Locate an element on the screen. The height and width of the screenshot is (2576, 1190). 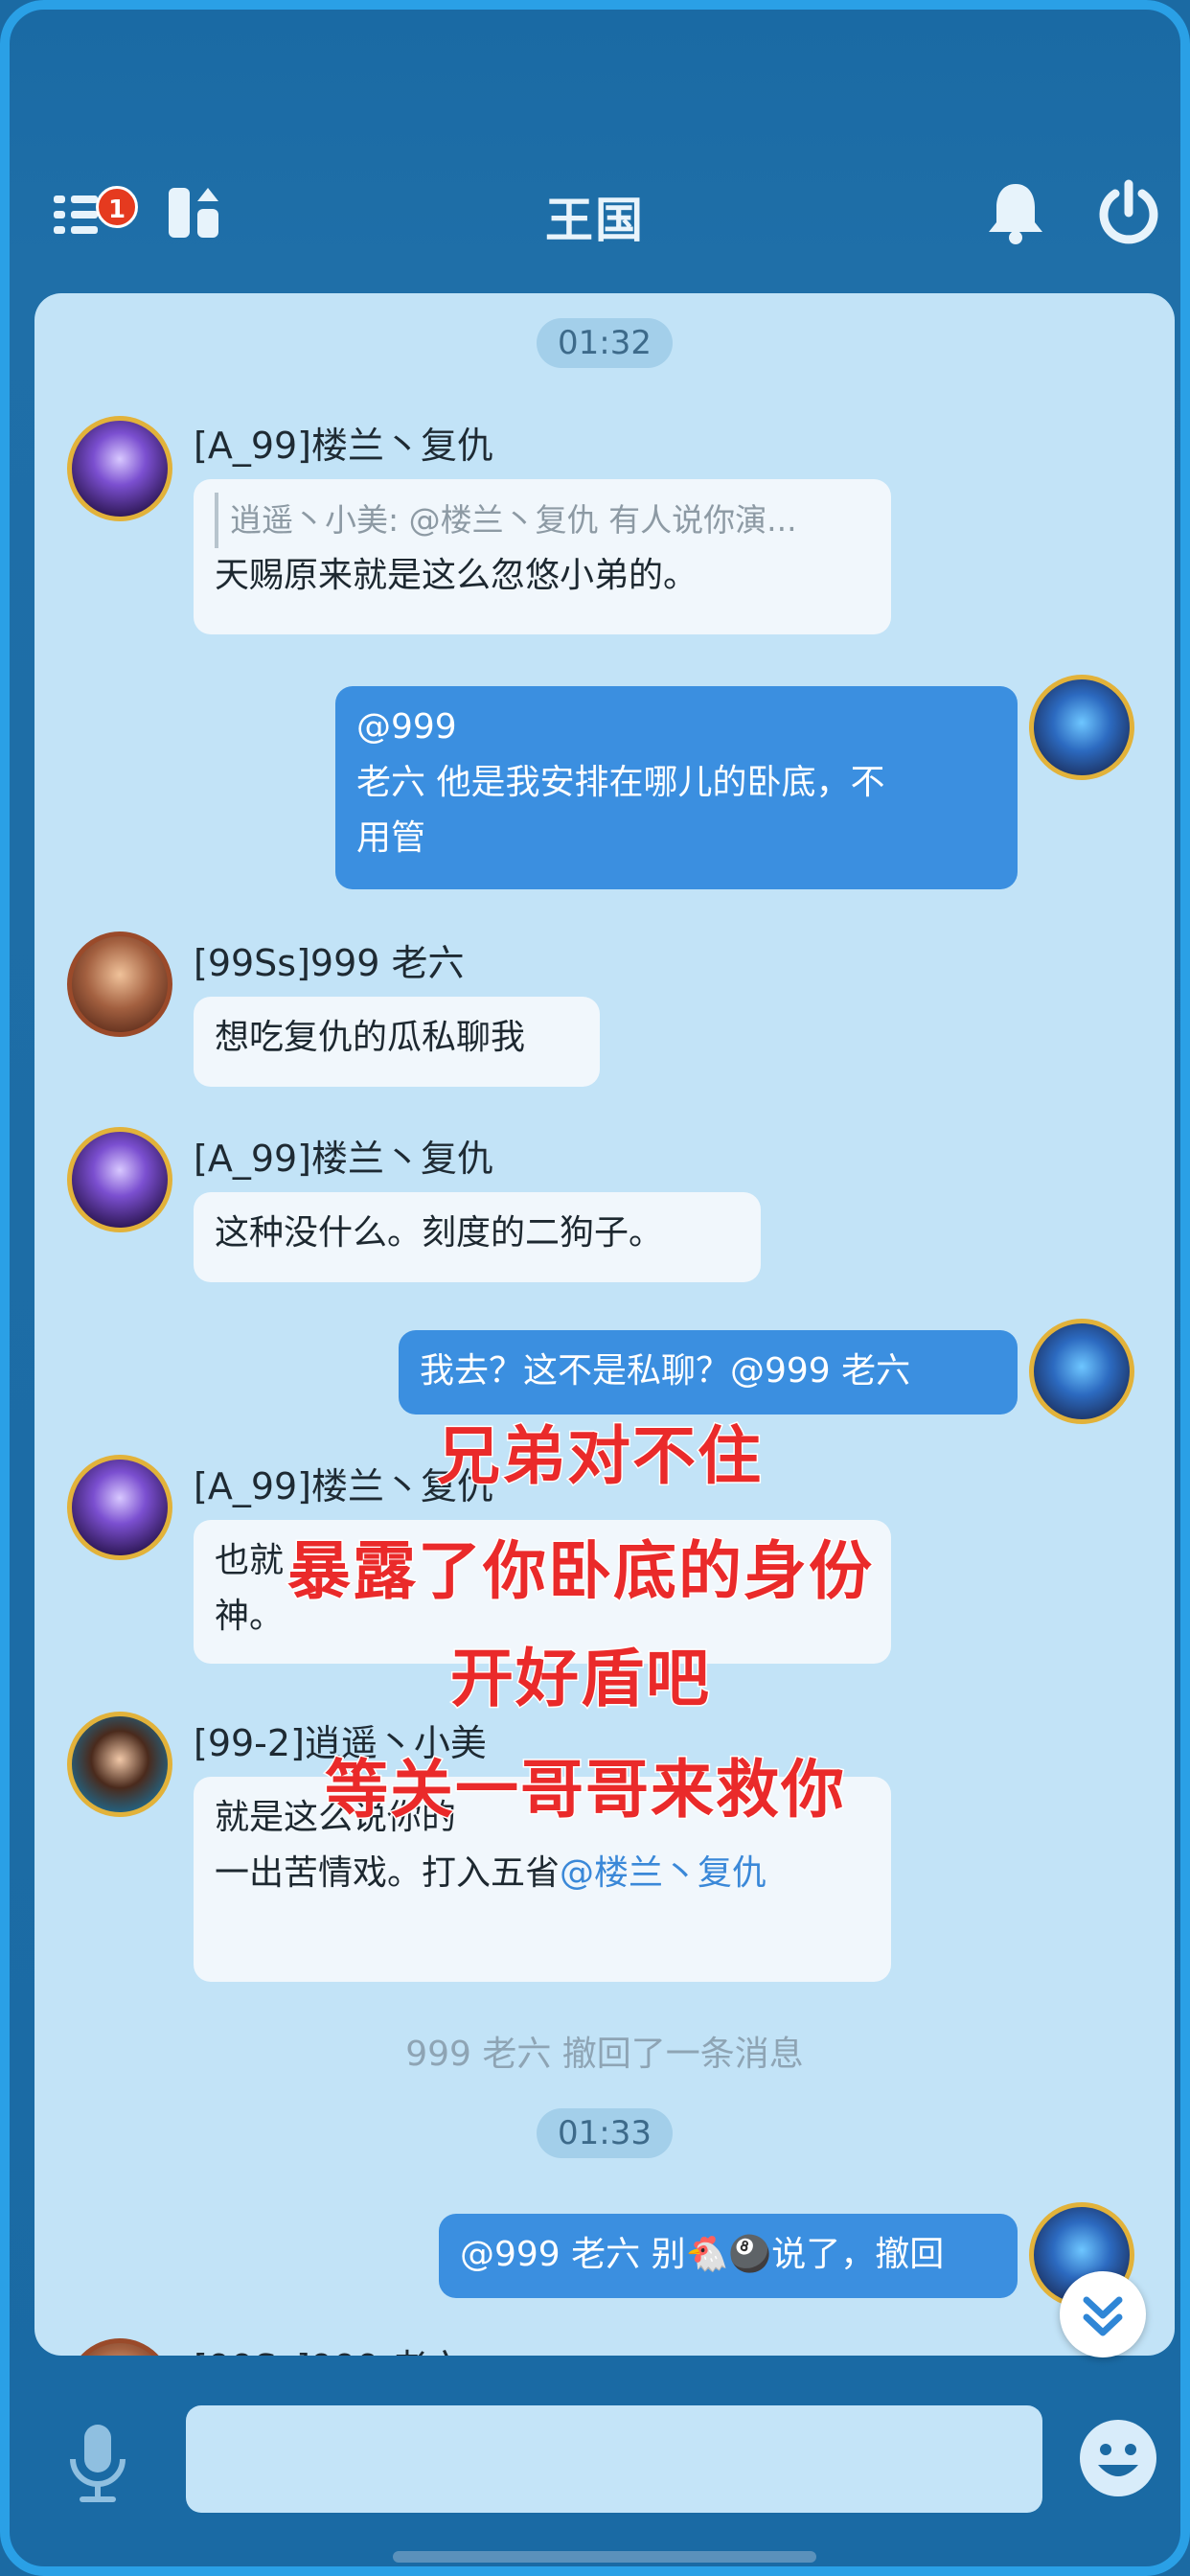
message-text: 老六 他是我安排在哪儿的卧底，不 is located at coordinates (621, 782).